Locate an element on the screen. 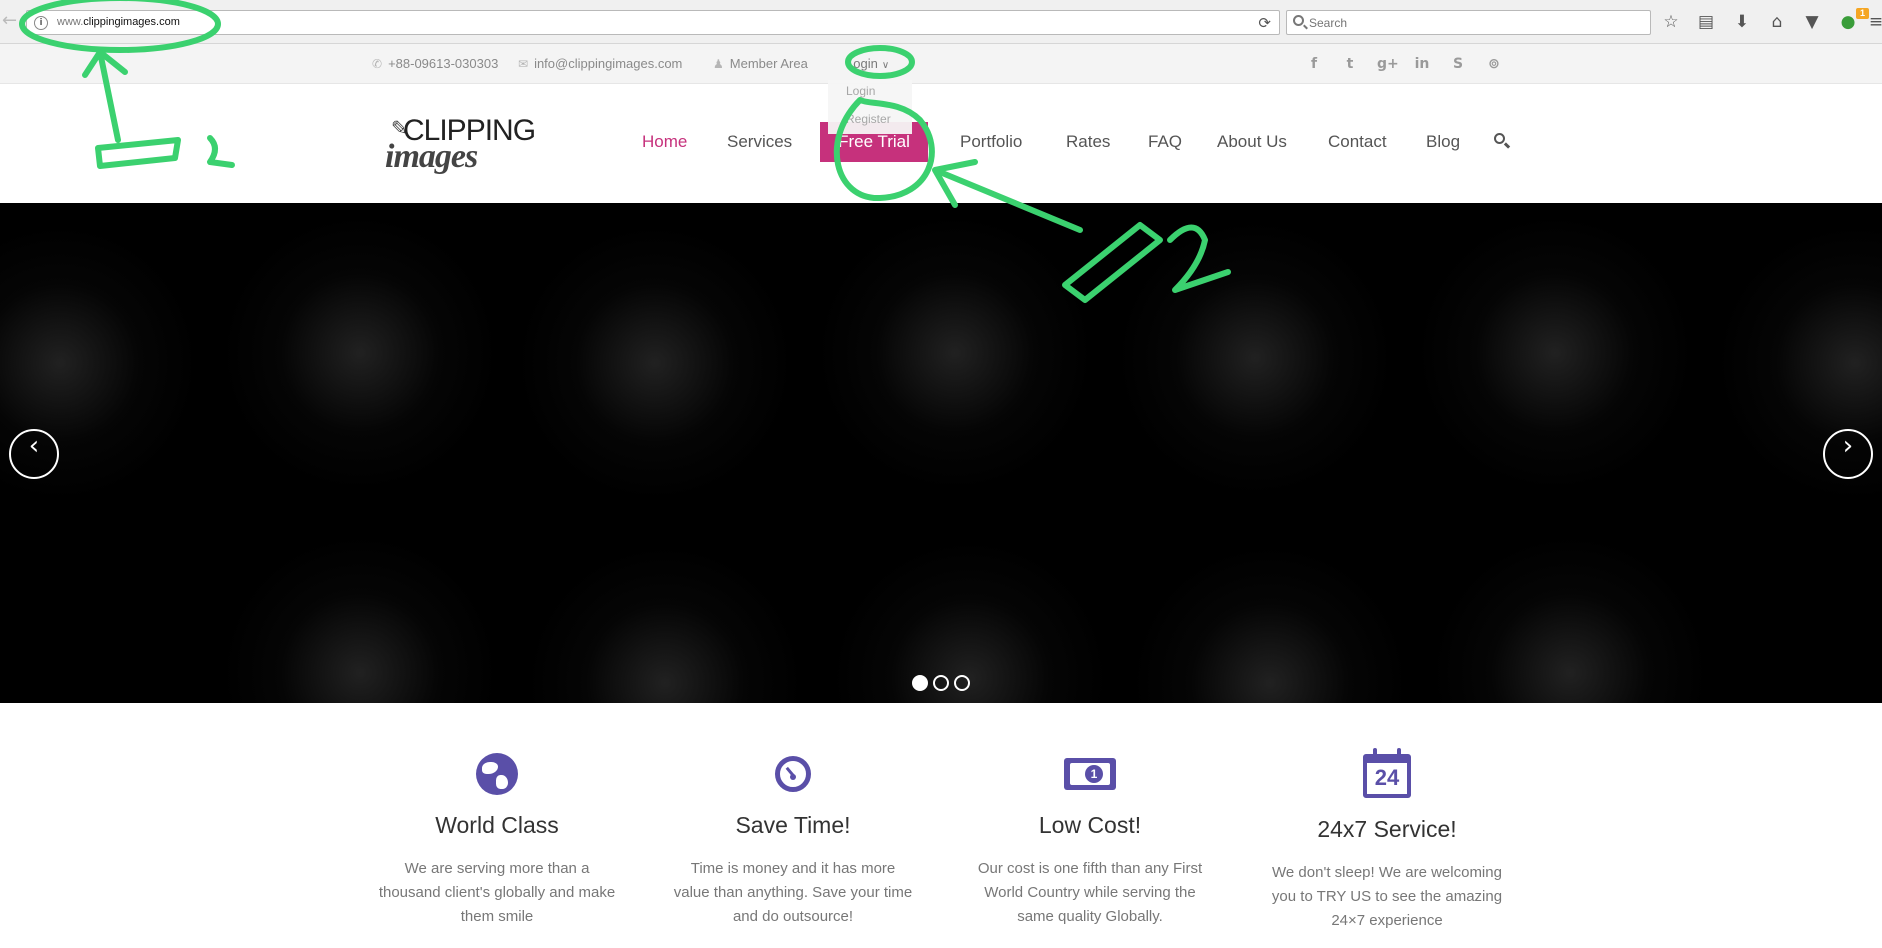 Image resolution: width=1882 pixels, height=948 pixels. browser-search-input is located at coordinates (1474, 23).